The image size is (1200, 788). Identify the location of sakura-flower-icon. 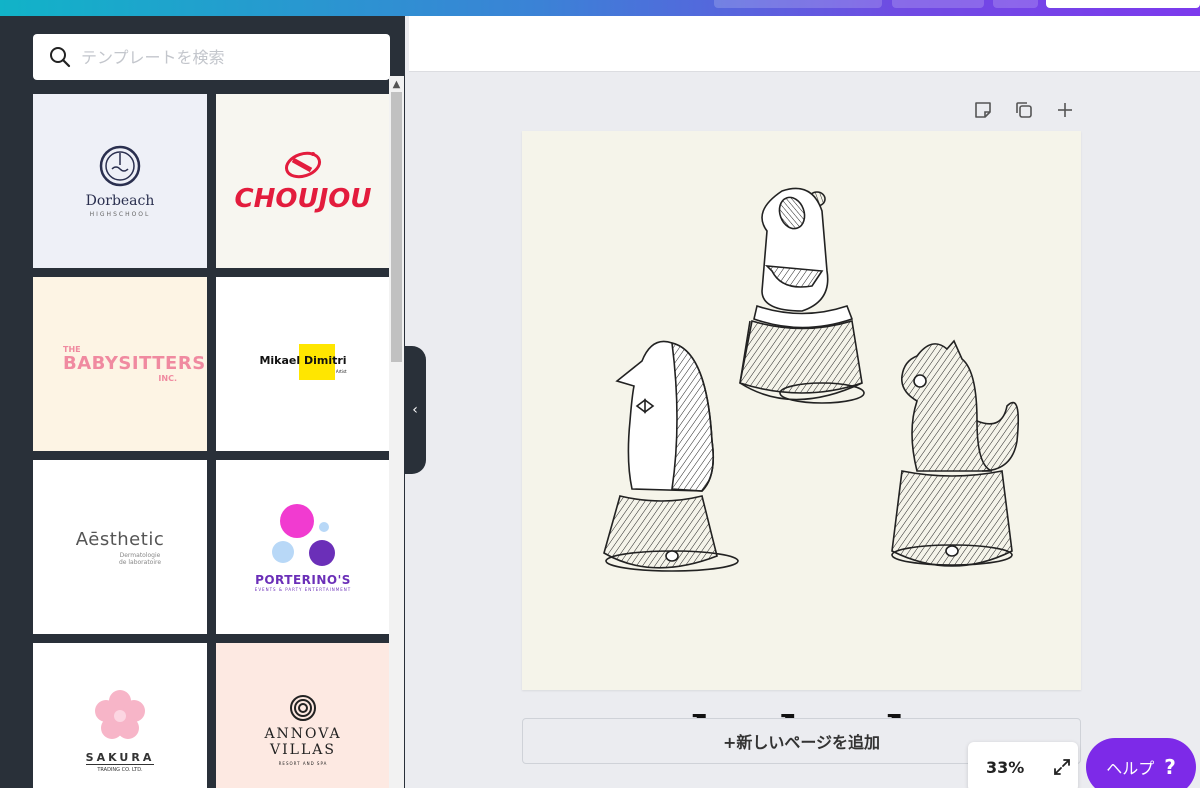
(120, 714).